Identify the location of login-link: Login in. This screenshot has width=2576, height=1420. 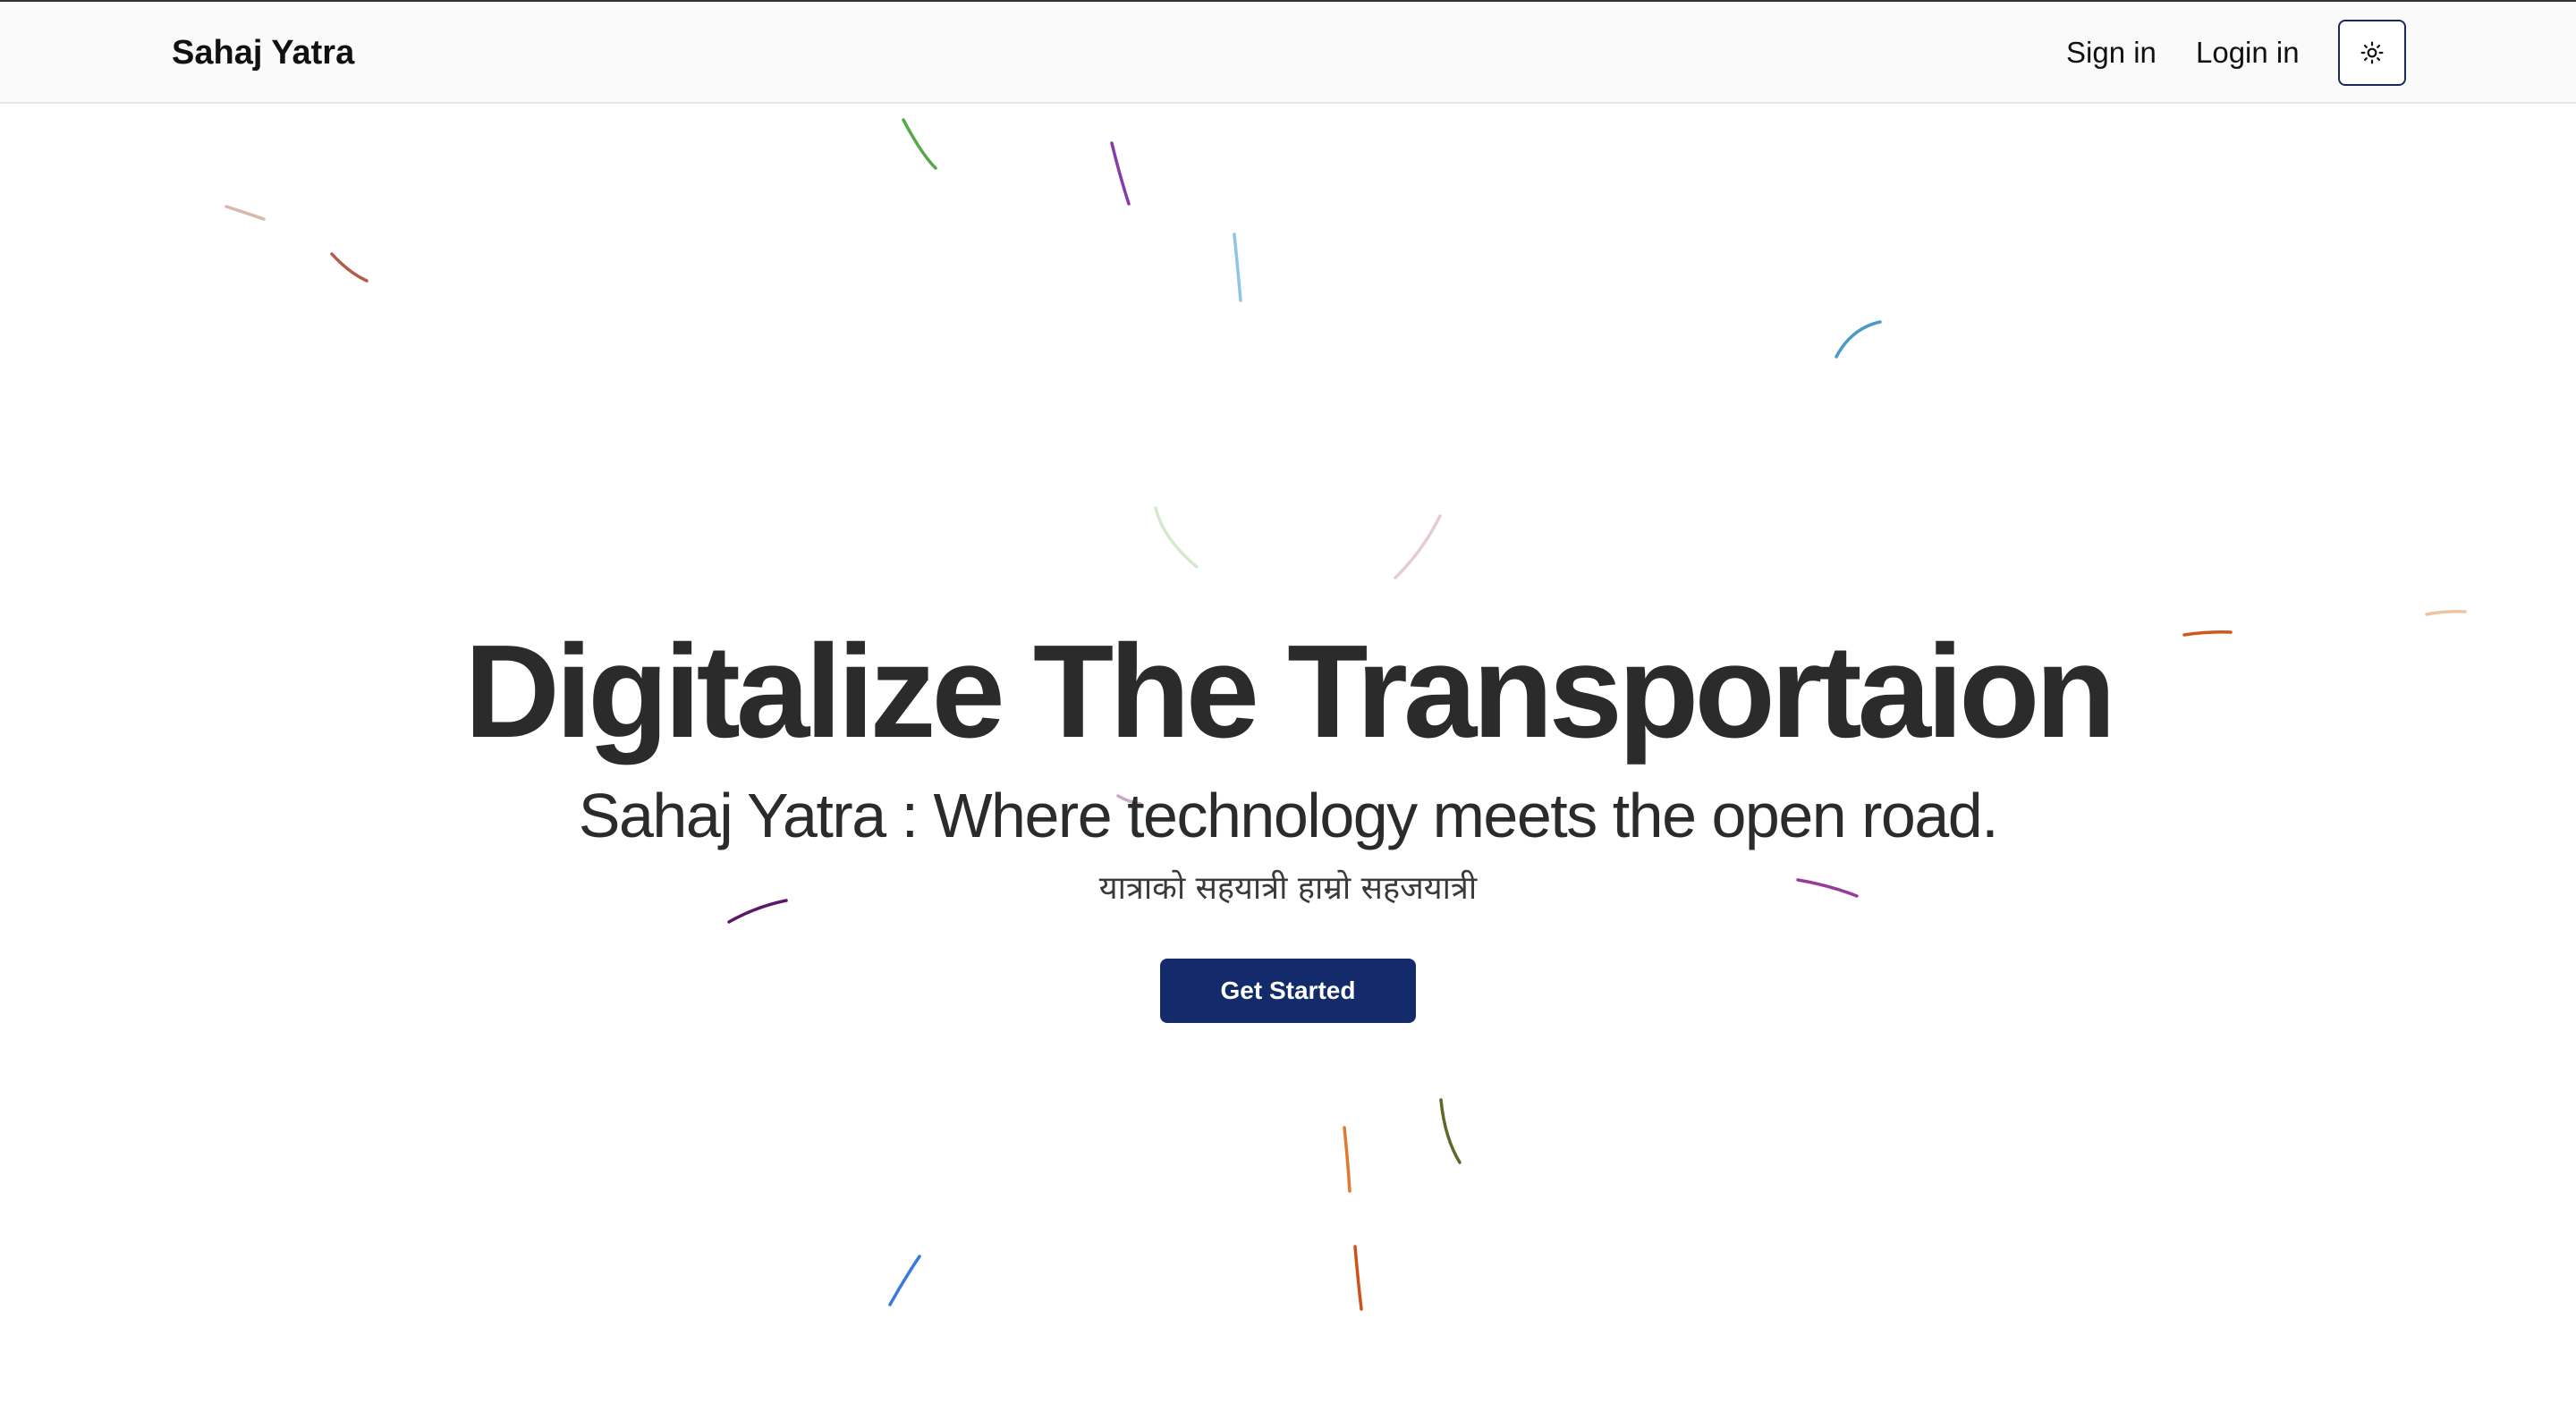
(2248, 53).